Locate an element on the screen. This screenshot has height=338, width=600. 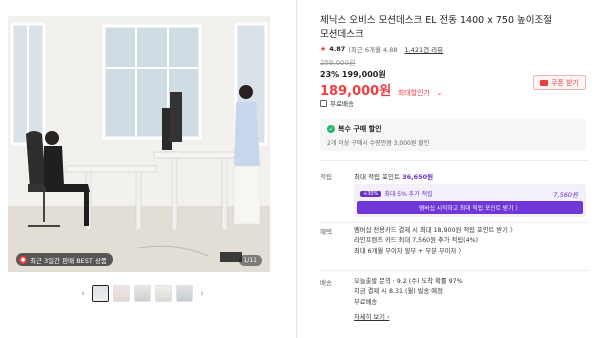
extra-points-label: 최대 5% 추가 적립 is located at coordinates (408, 194).